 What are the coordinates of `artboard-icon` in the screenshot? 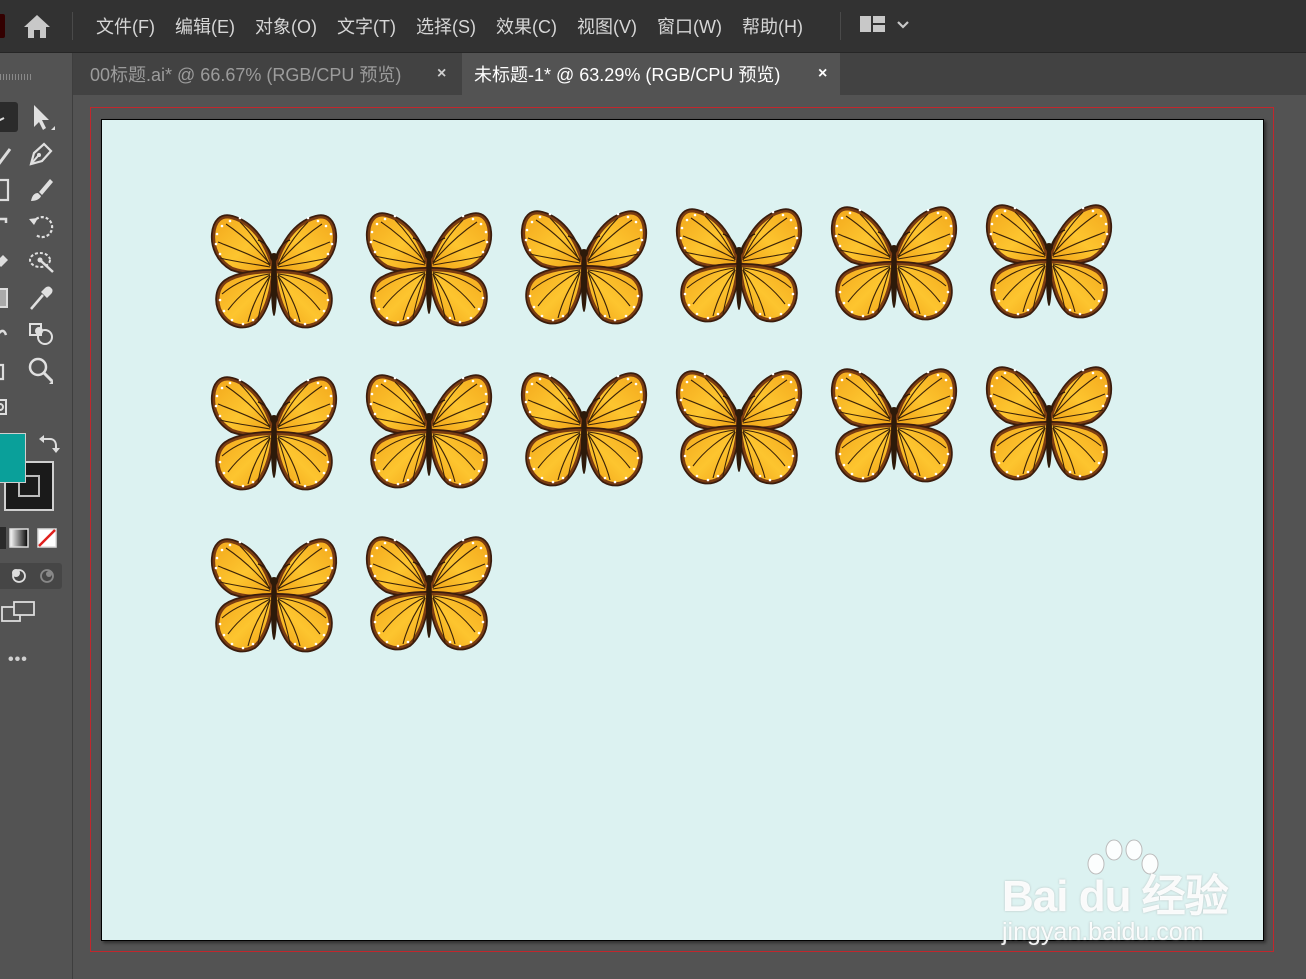 It's located at (2, 372).